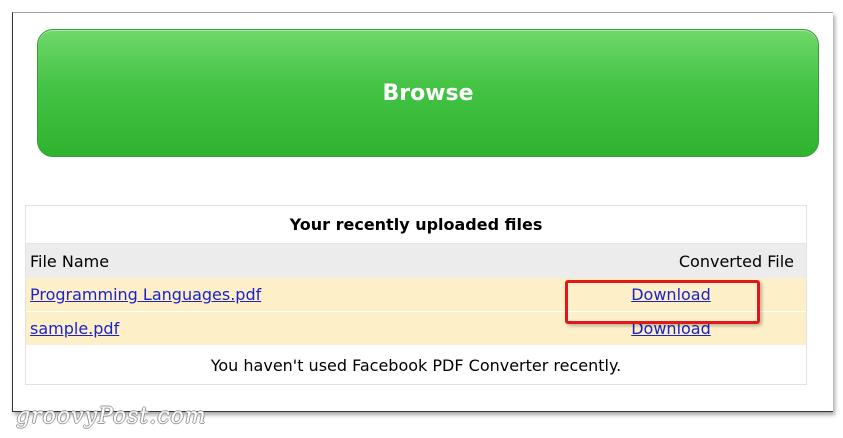 The image size is (843, 438). I want to click on table-header-row: File Name Converted File, so click(416, 261).